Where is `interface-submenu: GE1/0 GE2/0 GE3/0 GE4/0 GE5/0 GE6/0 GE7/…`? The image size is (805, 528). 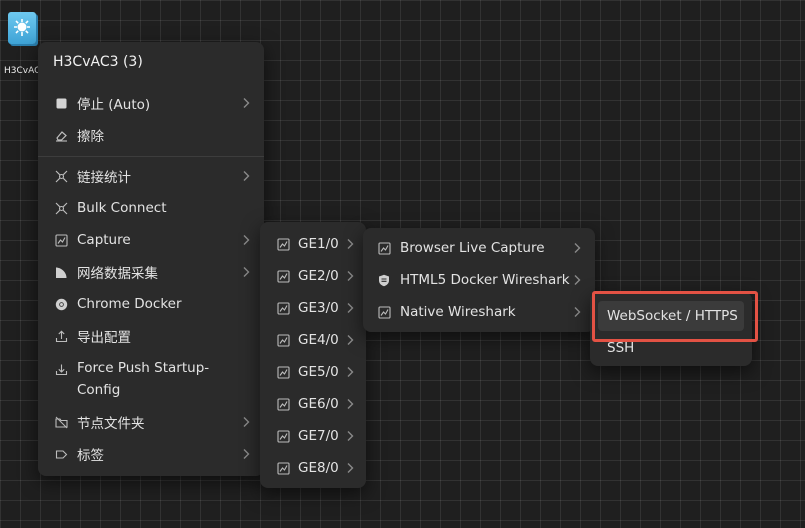
interface-submenu: GE1/0 GE2/0 GE3/0 GE4/0 GE5/0 GE6/0 GE7/… is located at coordinates (313, 355).